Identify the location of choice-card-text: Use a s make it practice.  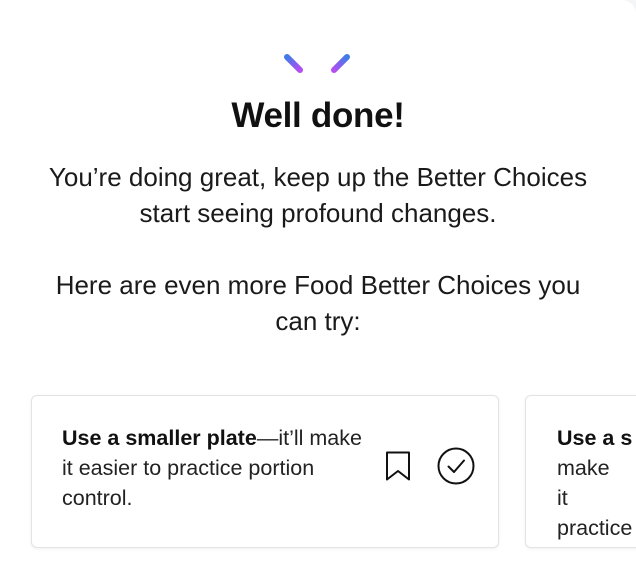
(596, 483).